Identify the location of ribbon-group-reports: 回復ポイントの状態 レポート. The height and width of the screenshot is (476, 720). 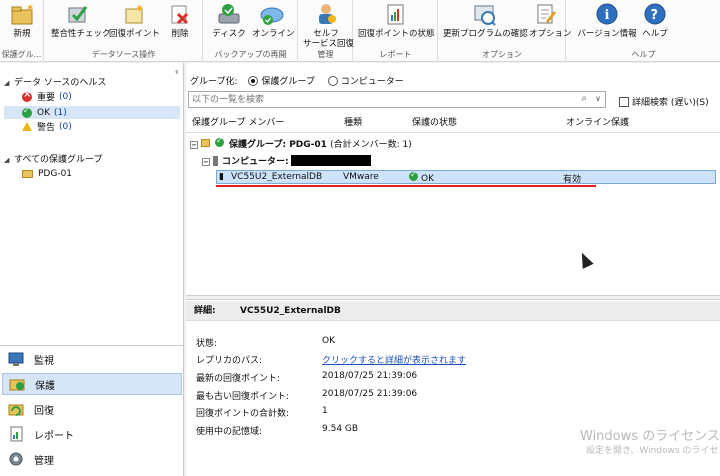
(396, 31).